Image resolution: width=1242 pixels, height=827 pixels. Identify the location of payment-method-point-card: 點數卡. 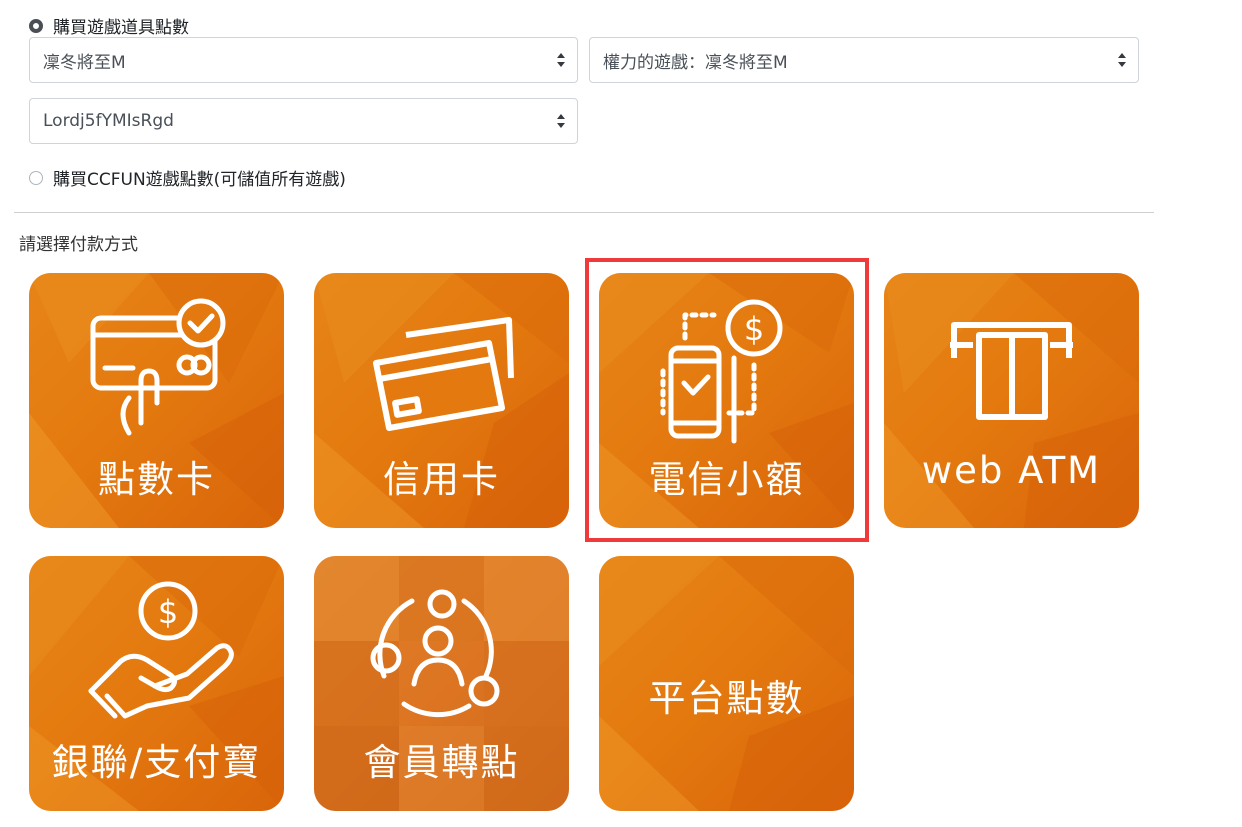
(156, 400).